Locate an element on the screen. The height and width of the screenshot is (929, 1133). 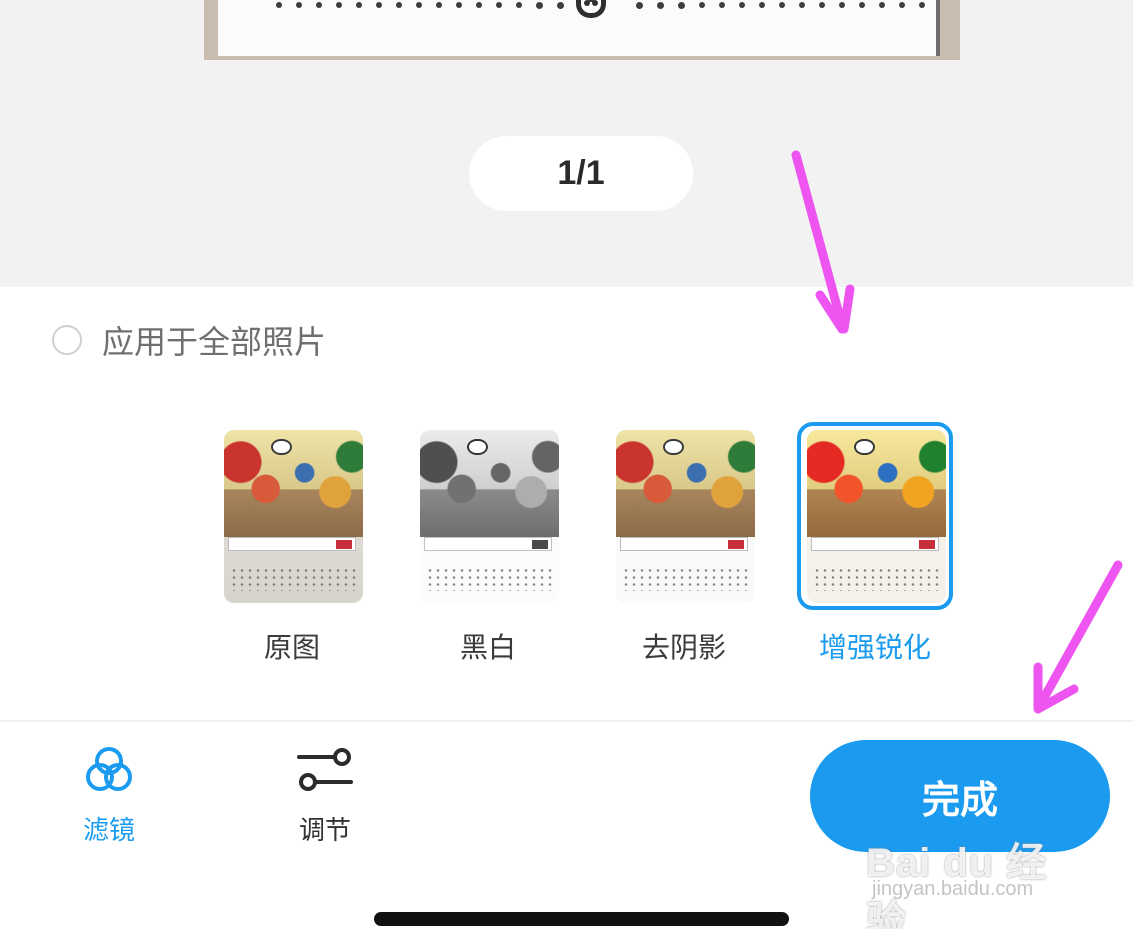
home-indicator is located at coordinates (581, 919).